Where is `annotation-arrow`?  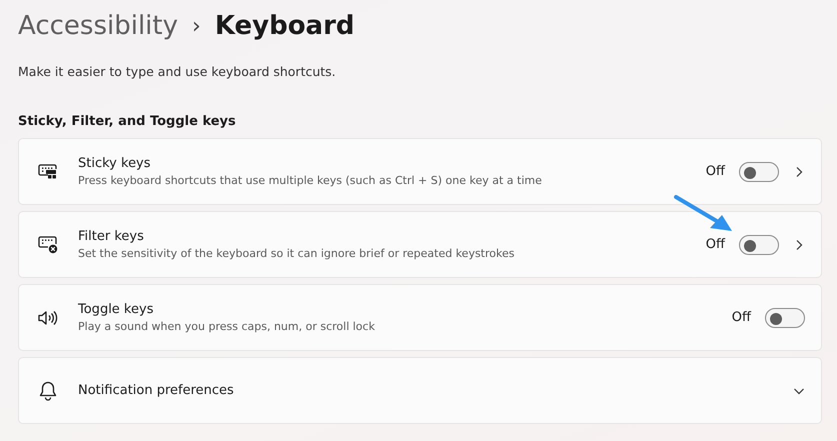
annotation-arrow is located at coordinates (704, 214).